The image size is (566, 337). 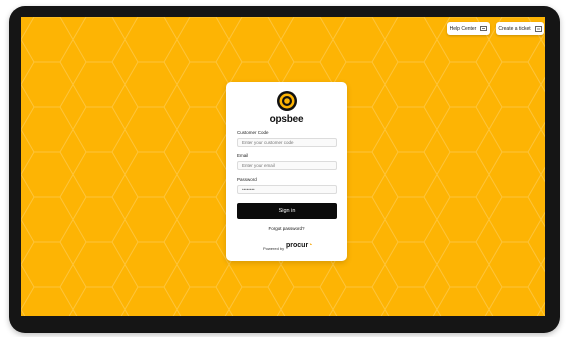 What do you see at coordinates (287, 211) in the screenshot?
I see `sign-in-button: Sign in` at bounding box center [287, 211].